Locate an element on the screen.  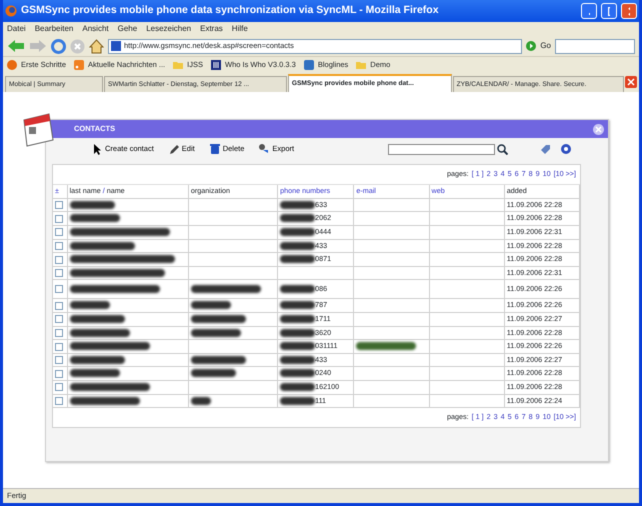
back-arrow-icon is located at coordinates (16, 46).